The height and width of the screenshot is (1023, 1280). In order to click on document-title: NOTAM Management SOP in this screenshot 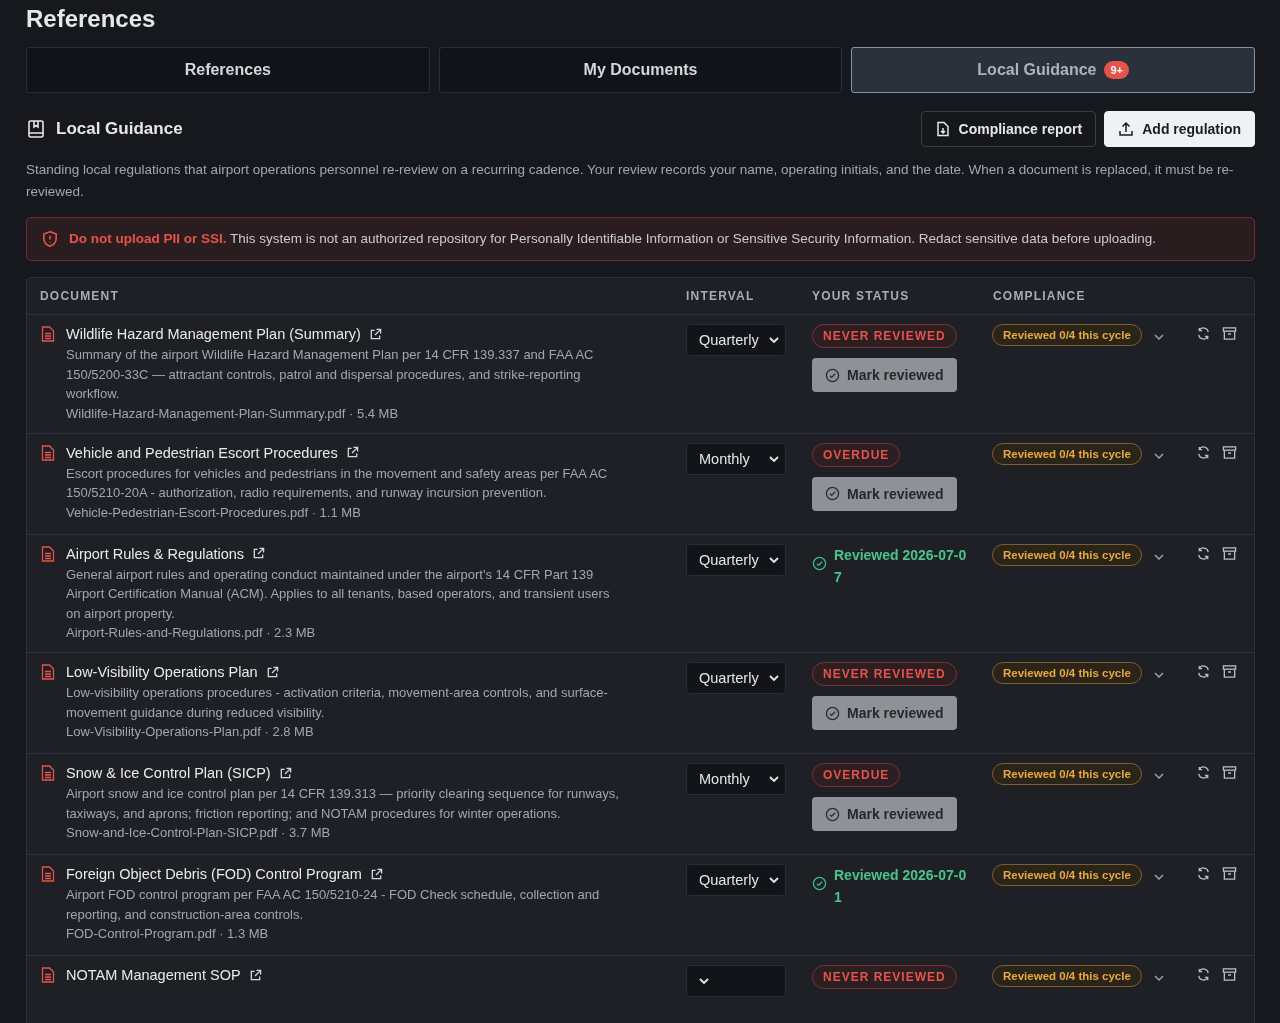, I will do `click(153, 975)`.